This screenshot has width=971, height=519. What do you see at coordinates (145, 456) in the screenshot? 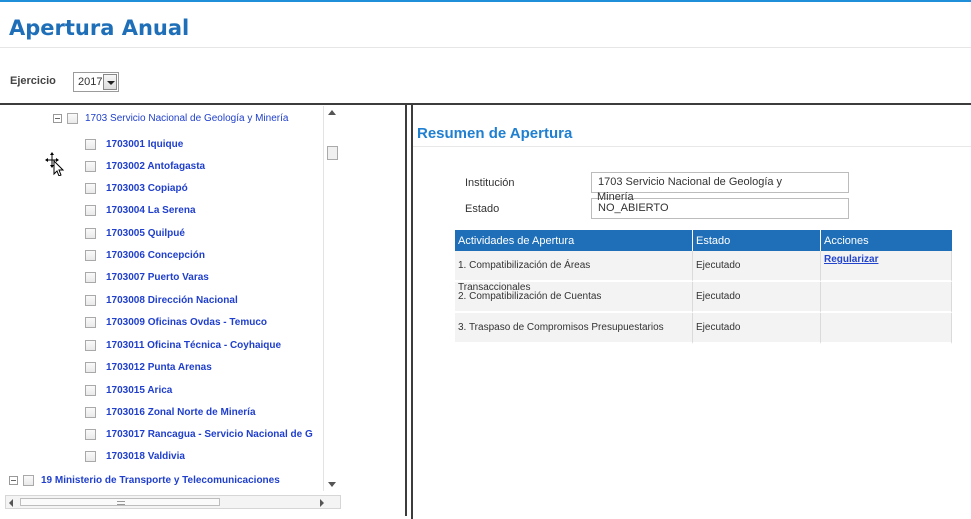
I see `tree-node-label: 1703018 Valdivia` at bounding box center [145, 456].